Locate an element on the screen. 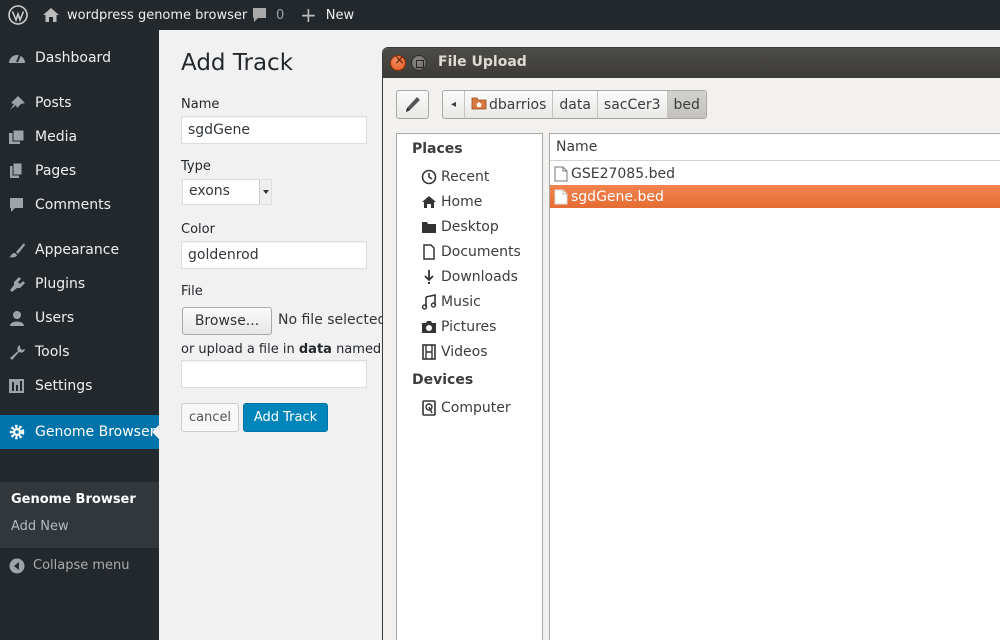  place-downloads: Downloads is located at coordinates (469, 277).